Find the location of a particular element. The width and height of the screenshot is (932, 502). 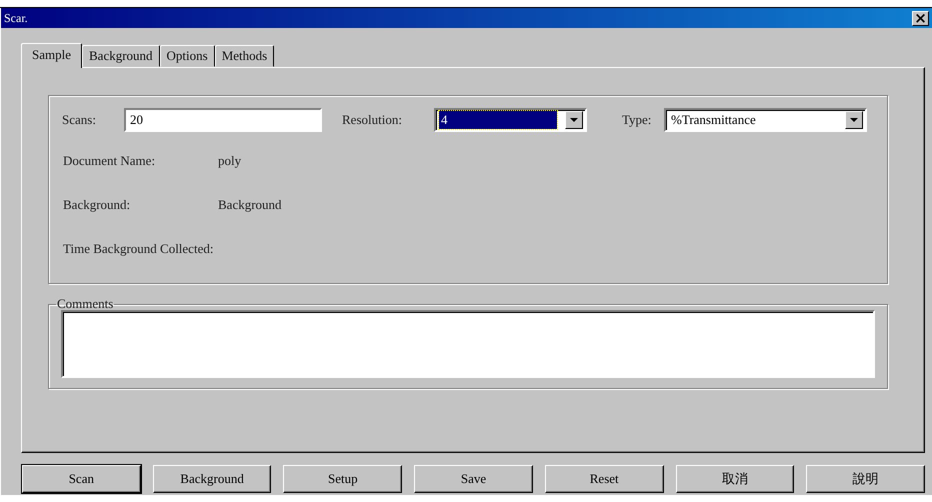

comments-field is located at coordinates (468, 344).